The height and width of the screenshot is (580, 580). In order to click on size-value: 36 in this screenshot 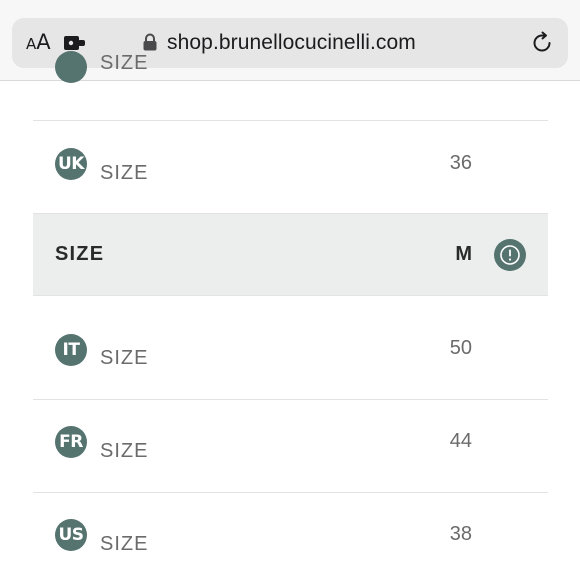, I will do `click(460, 163)`.